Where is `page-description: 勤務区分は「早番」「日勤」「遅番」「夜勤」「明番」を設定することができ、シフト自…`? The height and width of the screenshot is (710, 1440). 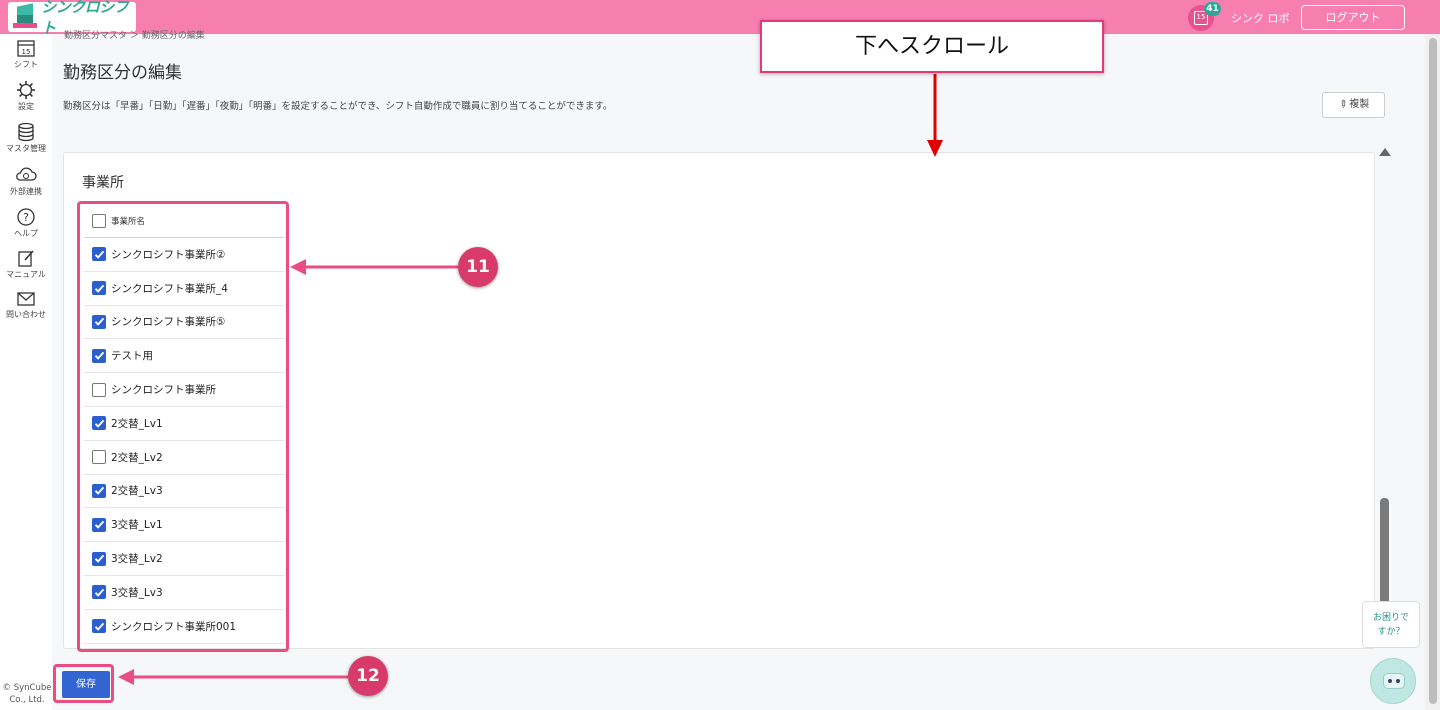 page-description: 勤務区分は「早番」「日勤」「遅番」「夜勤」「明番」を設定することができ、シフト自… is located at coordinates (338, 106).